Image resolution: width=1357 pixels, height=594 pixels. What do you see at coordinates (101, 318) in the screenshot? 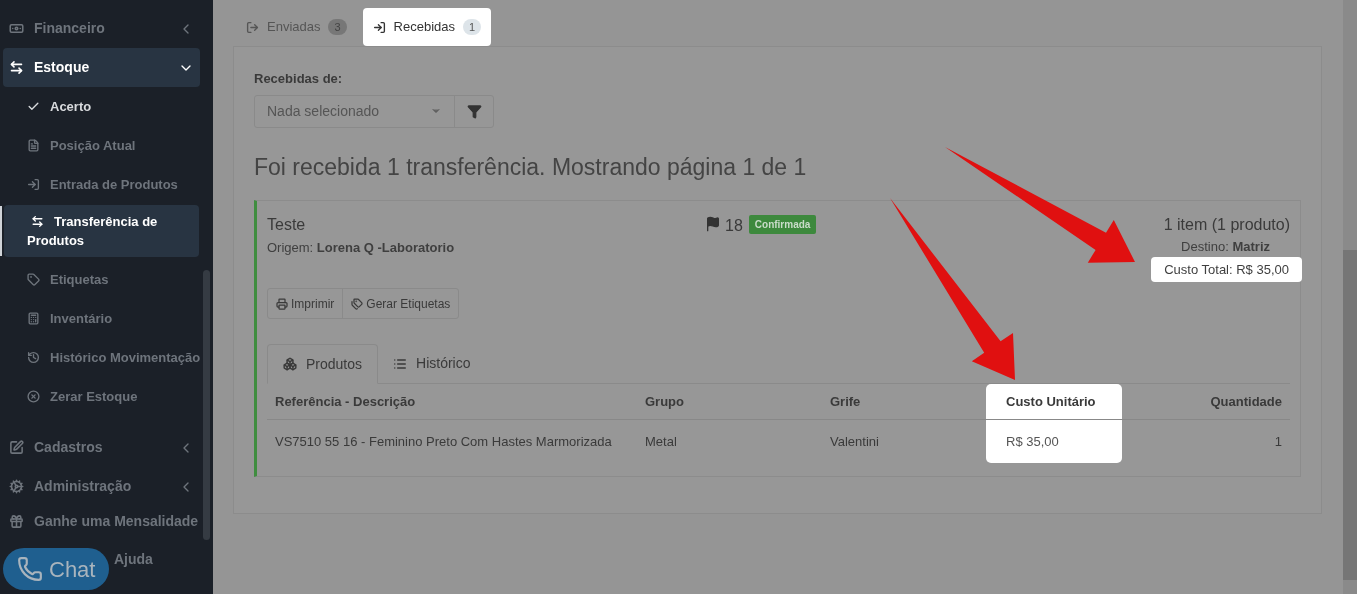
I see `submenu-item: Inventário` at bounding box center [101, 318].